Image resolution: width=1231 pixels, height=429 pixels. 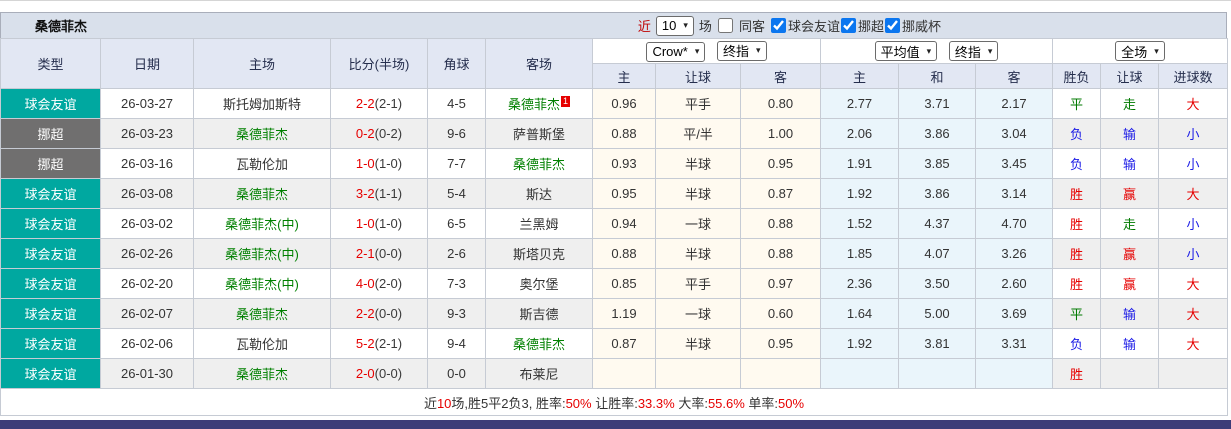 I want to click on col-header-corners: 角球, so click(x=456, y=63).